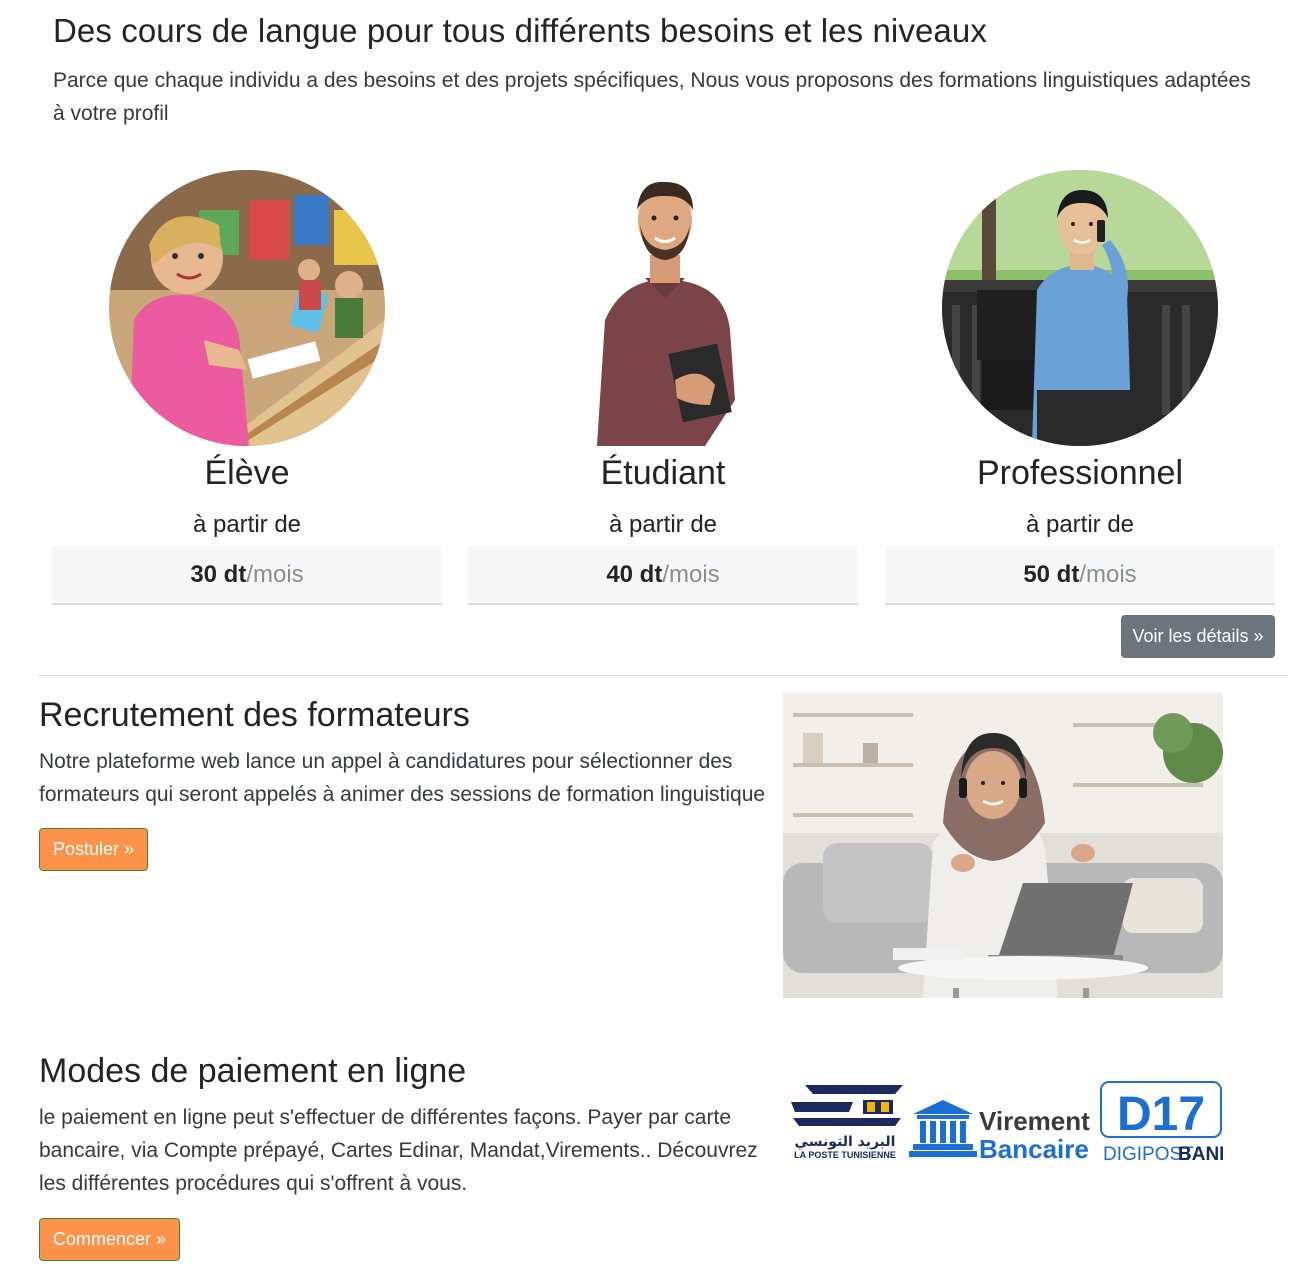 This screenshot has height=1268, width=1315. I want to click on student-illustration, so click(663, 308).